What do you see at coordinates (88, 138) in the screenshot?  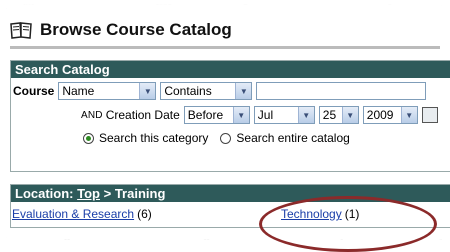 I see `scope-category-radio` at bounding box center [88, 138].